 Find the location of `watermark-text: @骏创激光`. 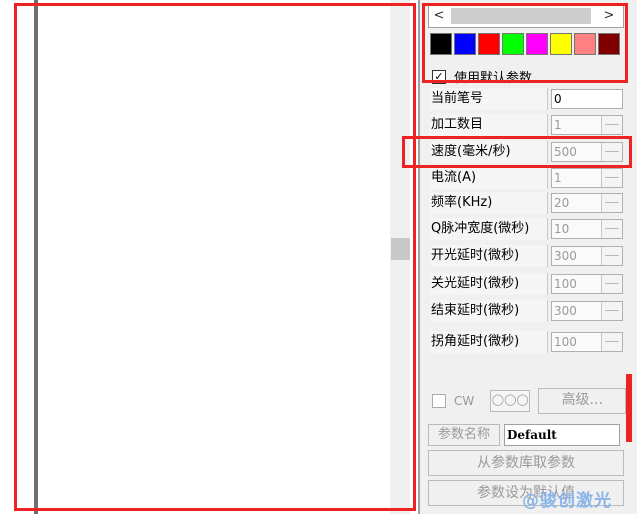

watermark-text: @骏创激光 is located at coordinates (567, 501).